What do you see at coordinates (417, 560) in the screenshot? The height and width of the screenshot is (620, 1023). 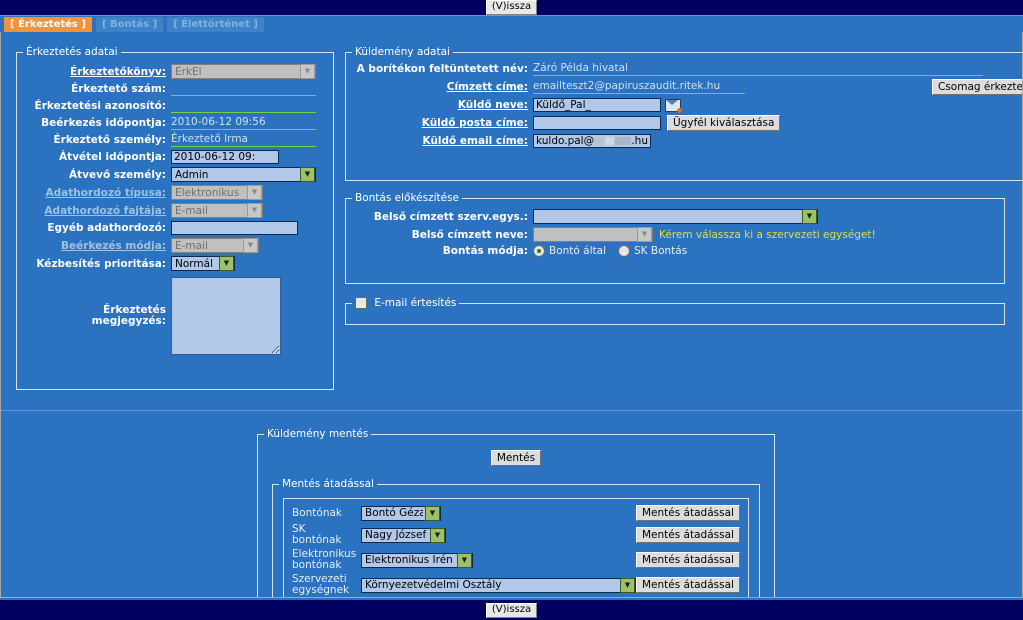 I see `select-elektronikus-bontonak: Elektronikus Irén ▼` at bounding box center [417, 560].